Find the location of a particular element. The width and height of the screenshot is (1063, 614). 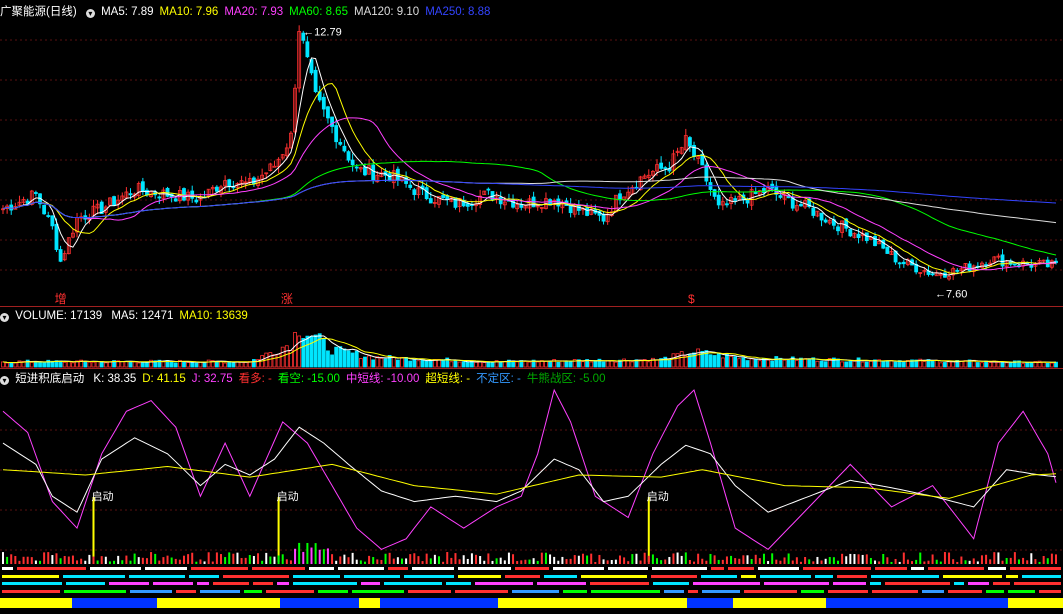

panel-divider is located at coordinates (531, 306).